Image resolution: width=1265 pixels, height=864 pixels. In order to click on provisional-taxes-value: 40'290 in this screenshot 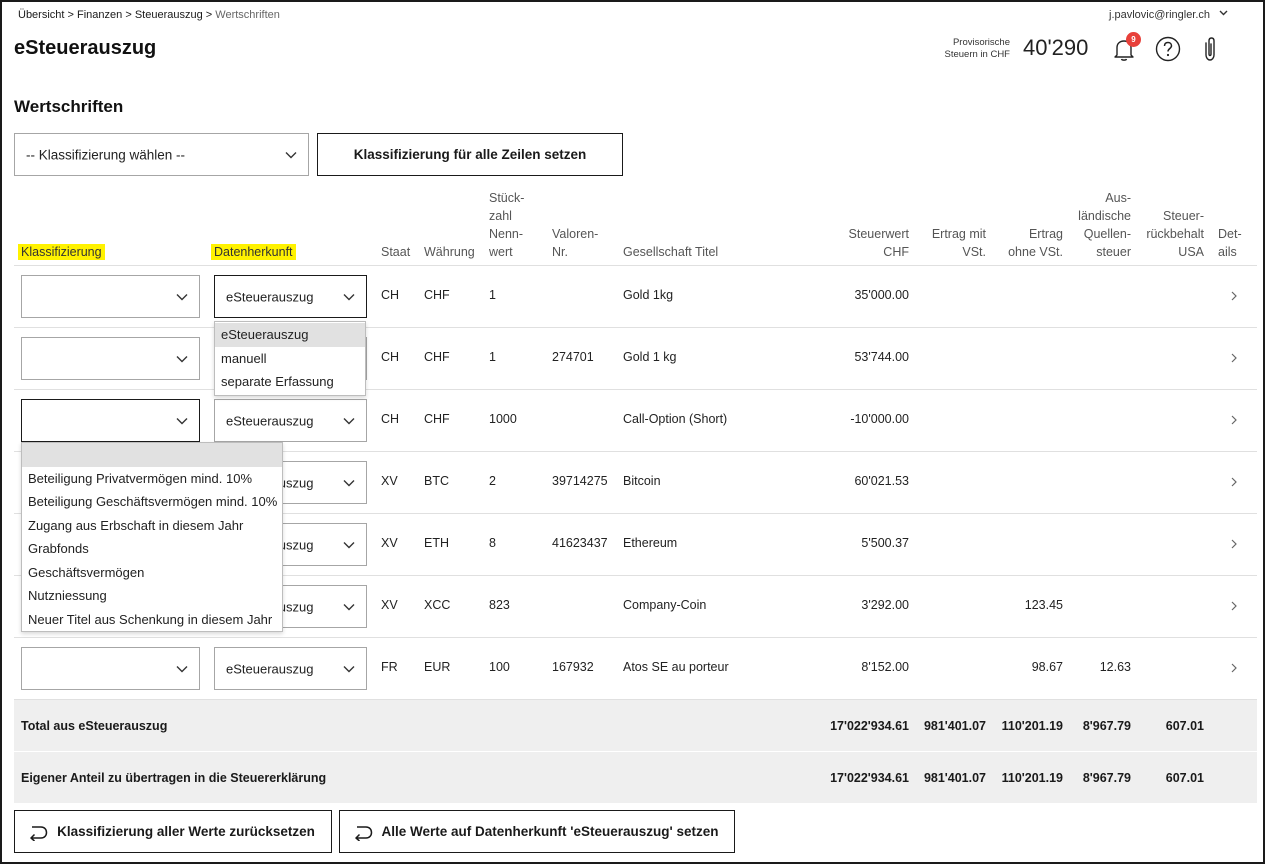, I will do `click(1056, 47)`.